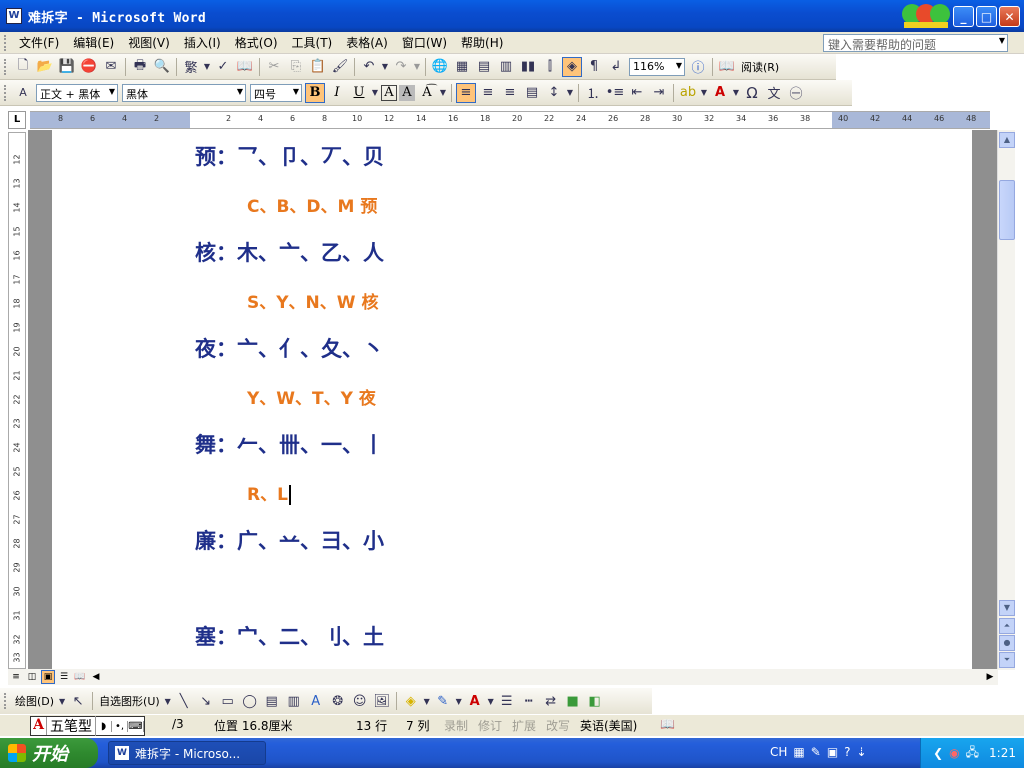  Describe the element at coordinates (532, 93) in the screenshot. I see `distributed-align-icon: ▤` at that location.